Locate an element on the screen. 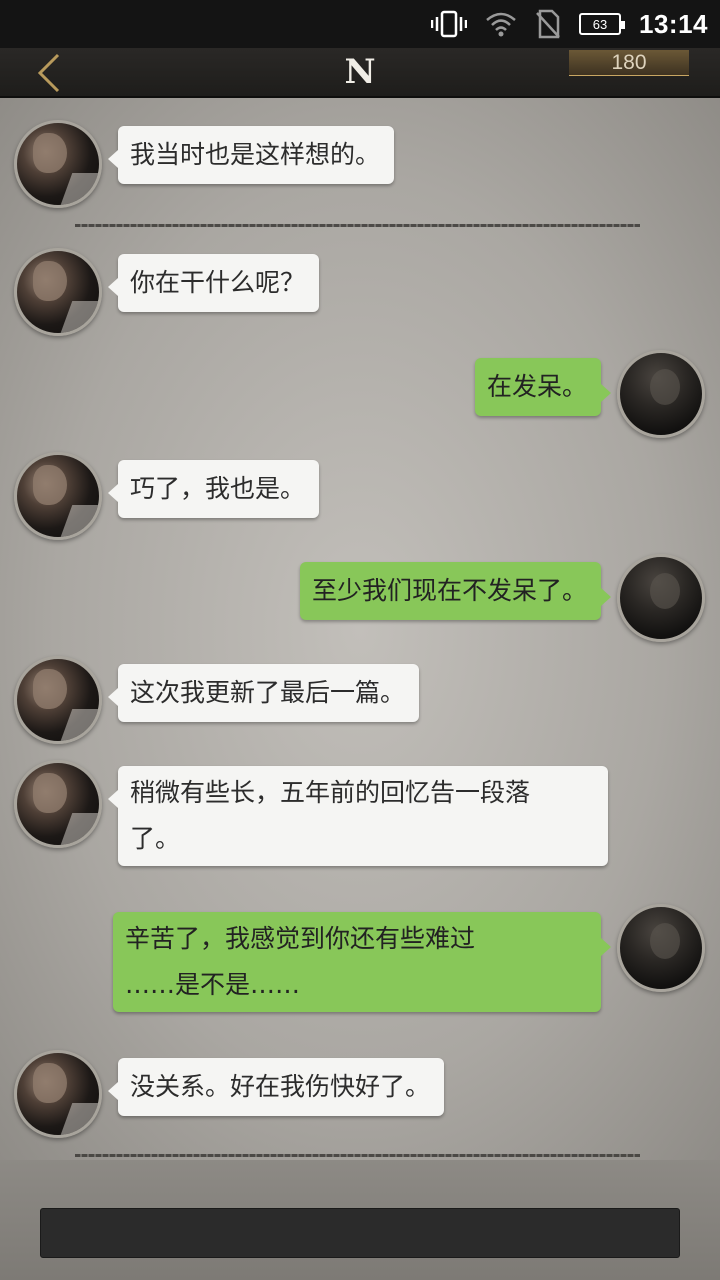  message-bubble: 我当时也是这样想的。 is located at coordinates (251, 155).